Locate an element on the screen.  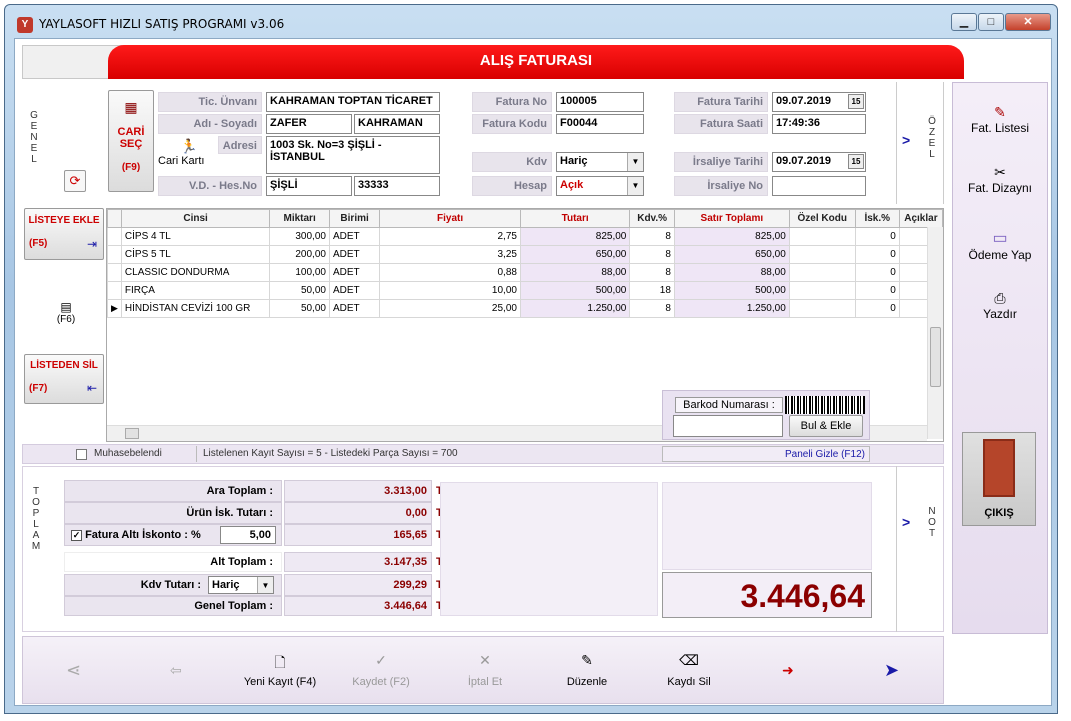
table-cell: HİNDİSTAN CEVİZİ 100 GR is located at coordinates (195, 308).